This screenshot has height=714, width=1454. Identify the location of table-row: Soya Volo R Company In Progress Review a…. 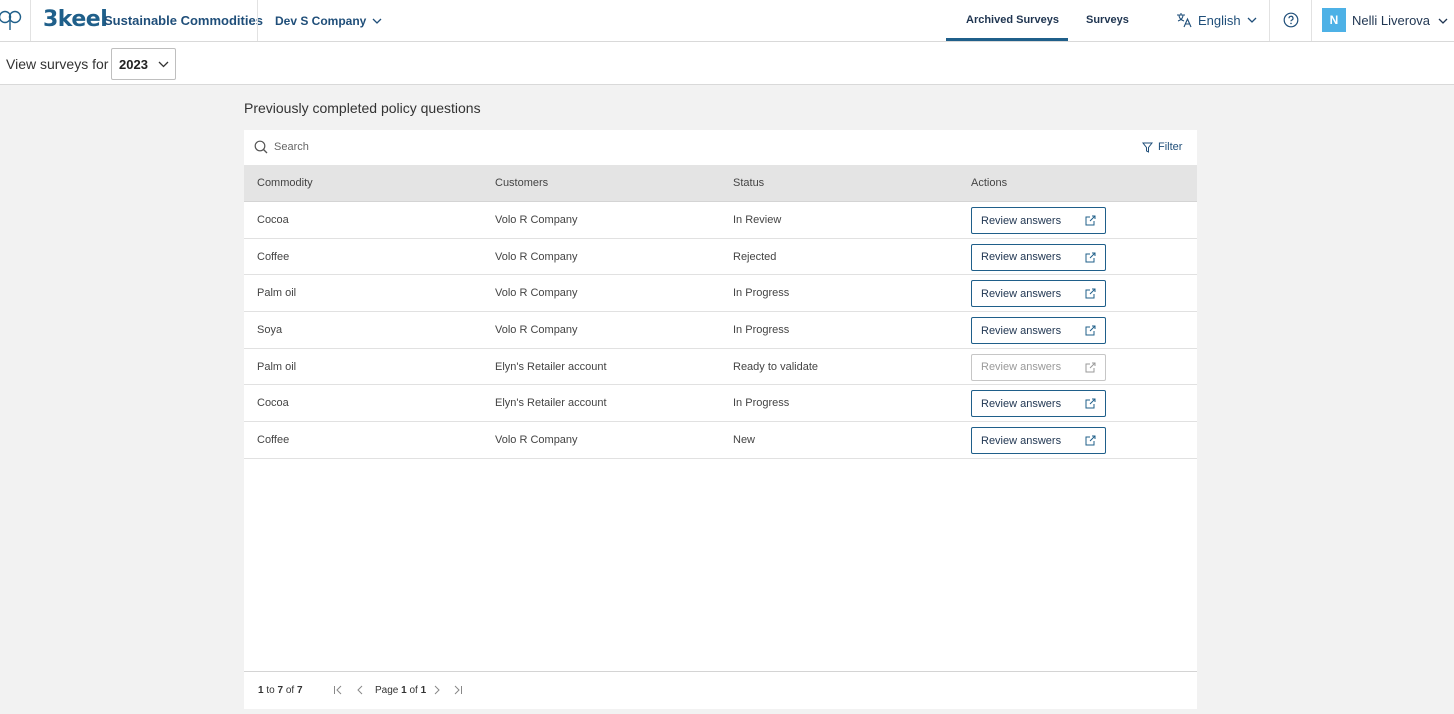
(720, 330).